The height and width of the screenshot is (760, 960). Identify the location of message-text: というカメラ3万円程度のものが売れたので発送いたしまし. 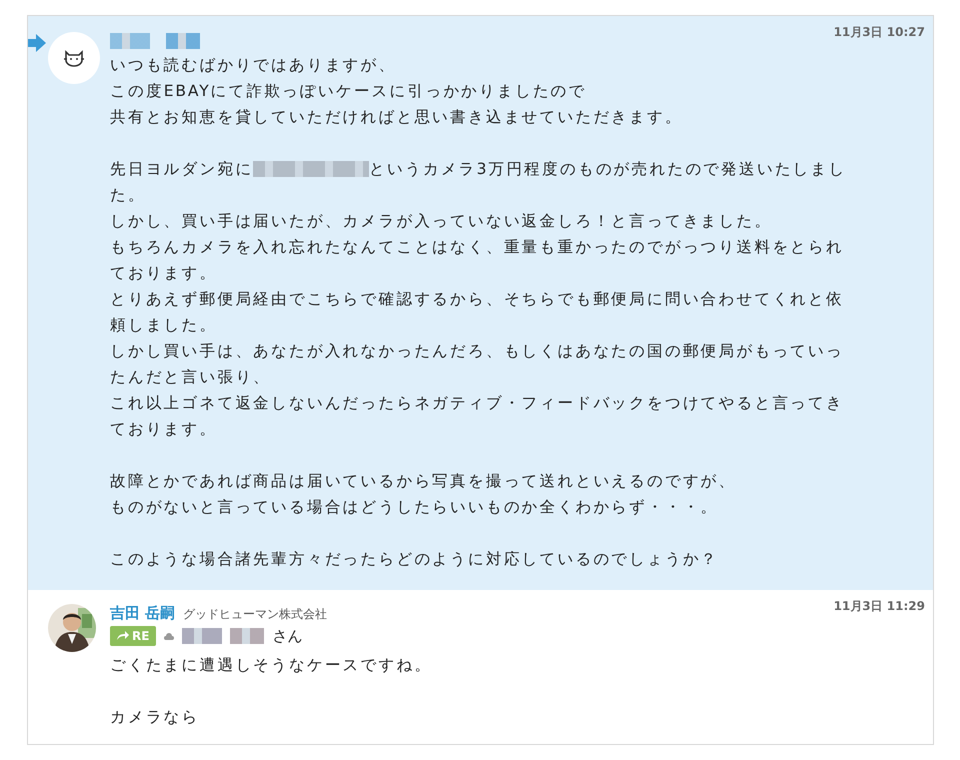
(607, 169).